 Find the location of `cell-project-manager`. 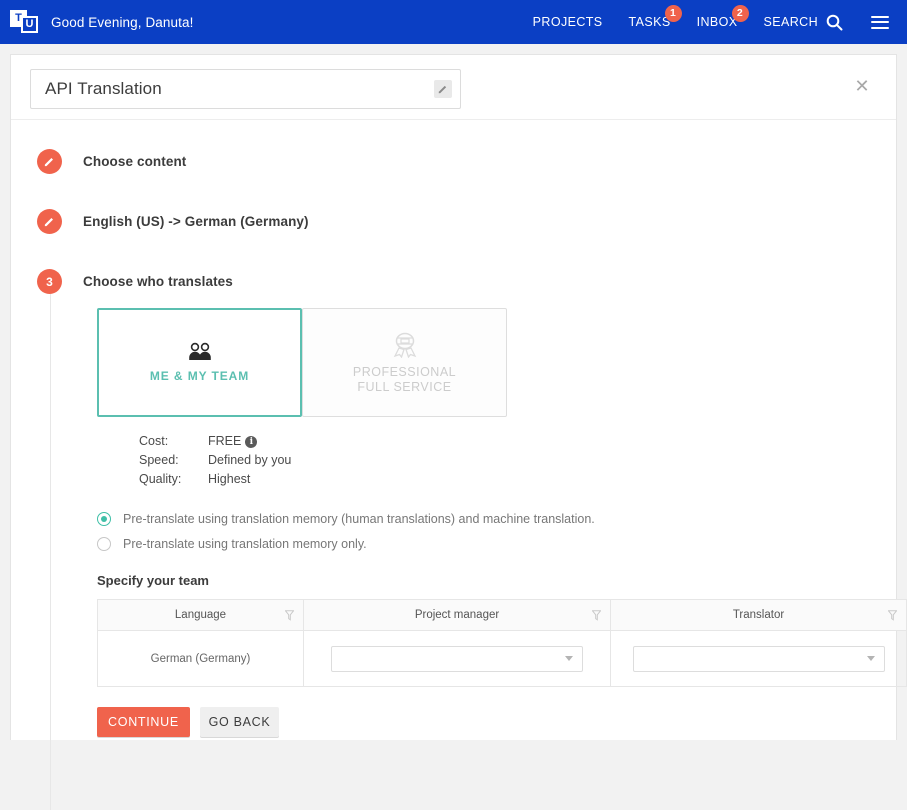

cell-project-manager is located at coordinates (457, 658).